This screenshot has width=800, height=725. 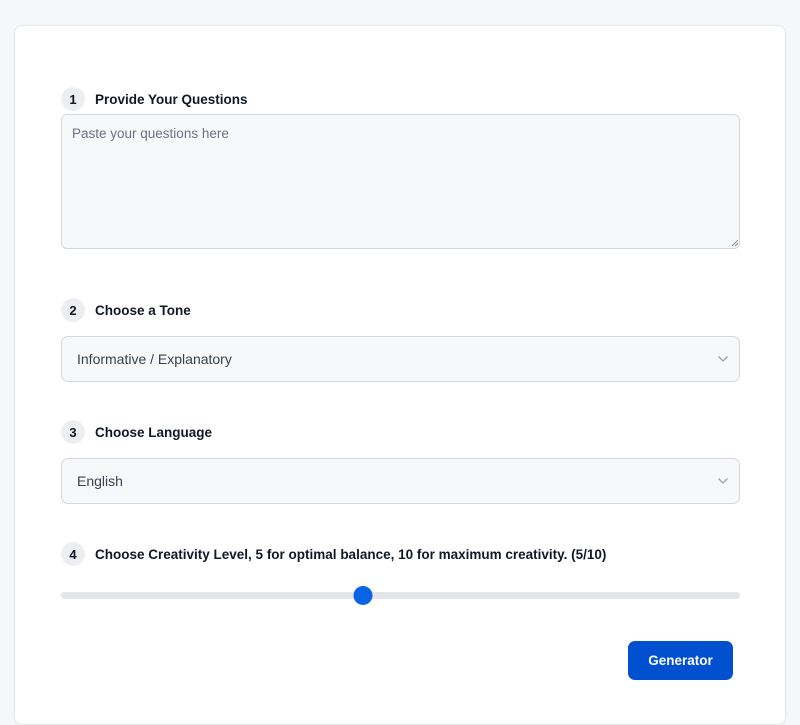 I want to click on language-select: English, so click(x=400, y=481).